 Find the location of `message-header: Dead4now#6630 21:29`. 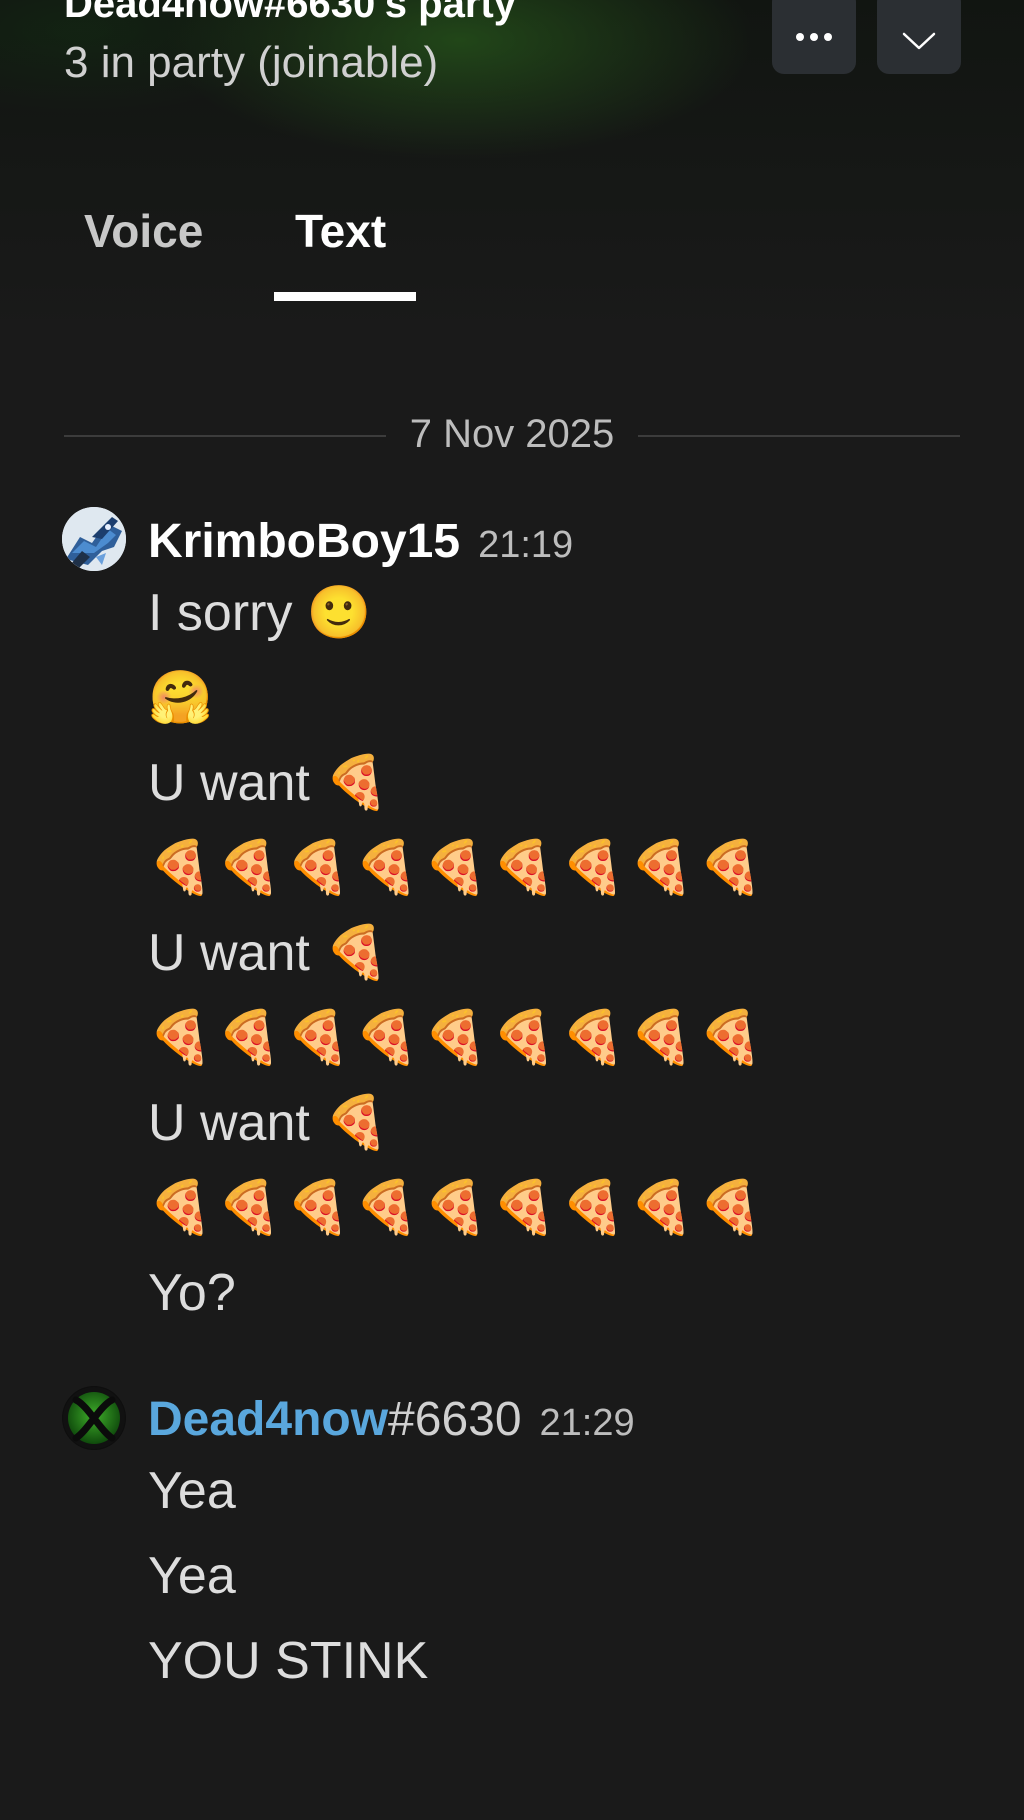

message-header: Dead4now#6630 21:29 is located at coordinates (391, 1419).